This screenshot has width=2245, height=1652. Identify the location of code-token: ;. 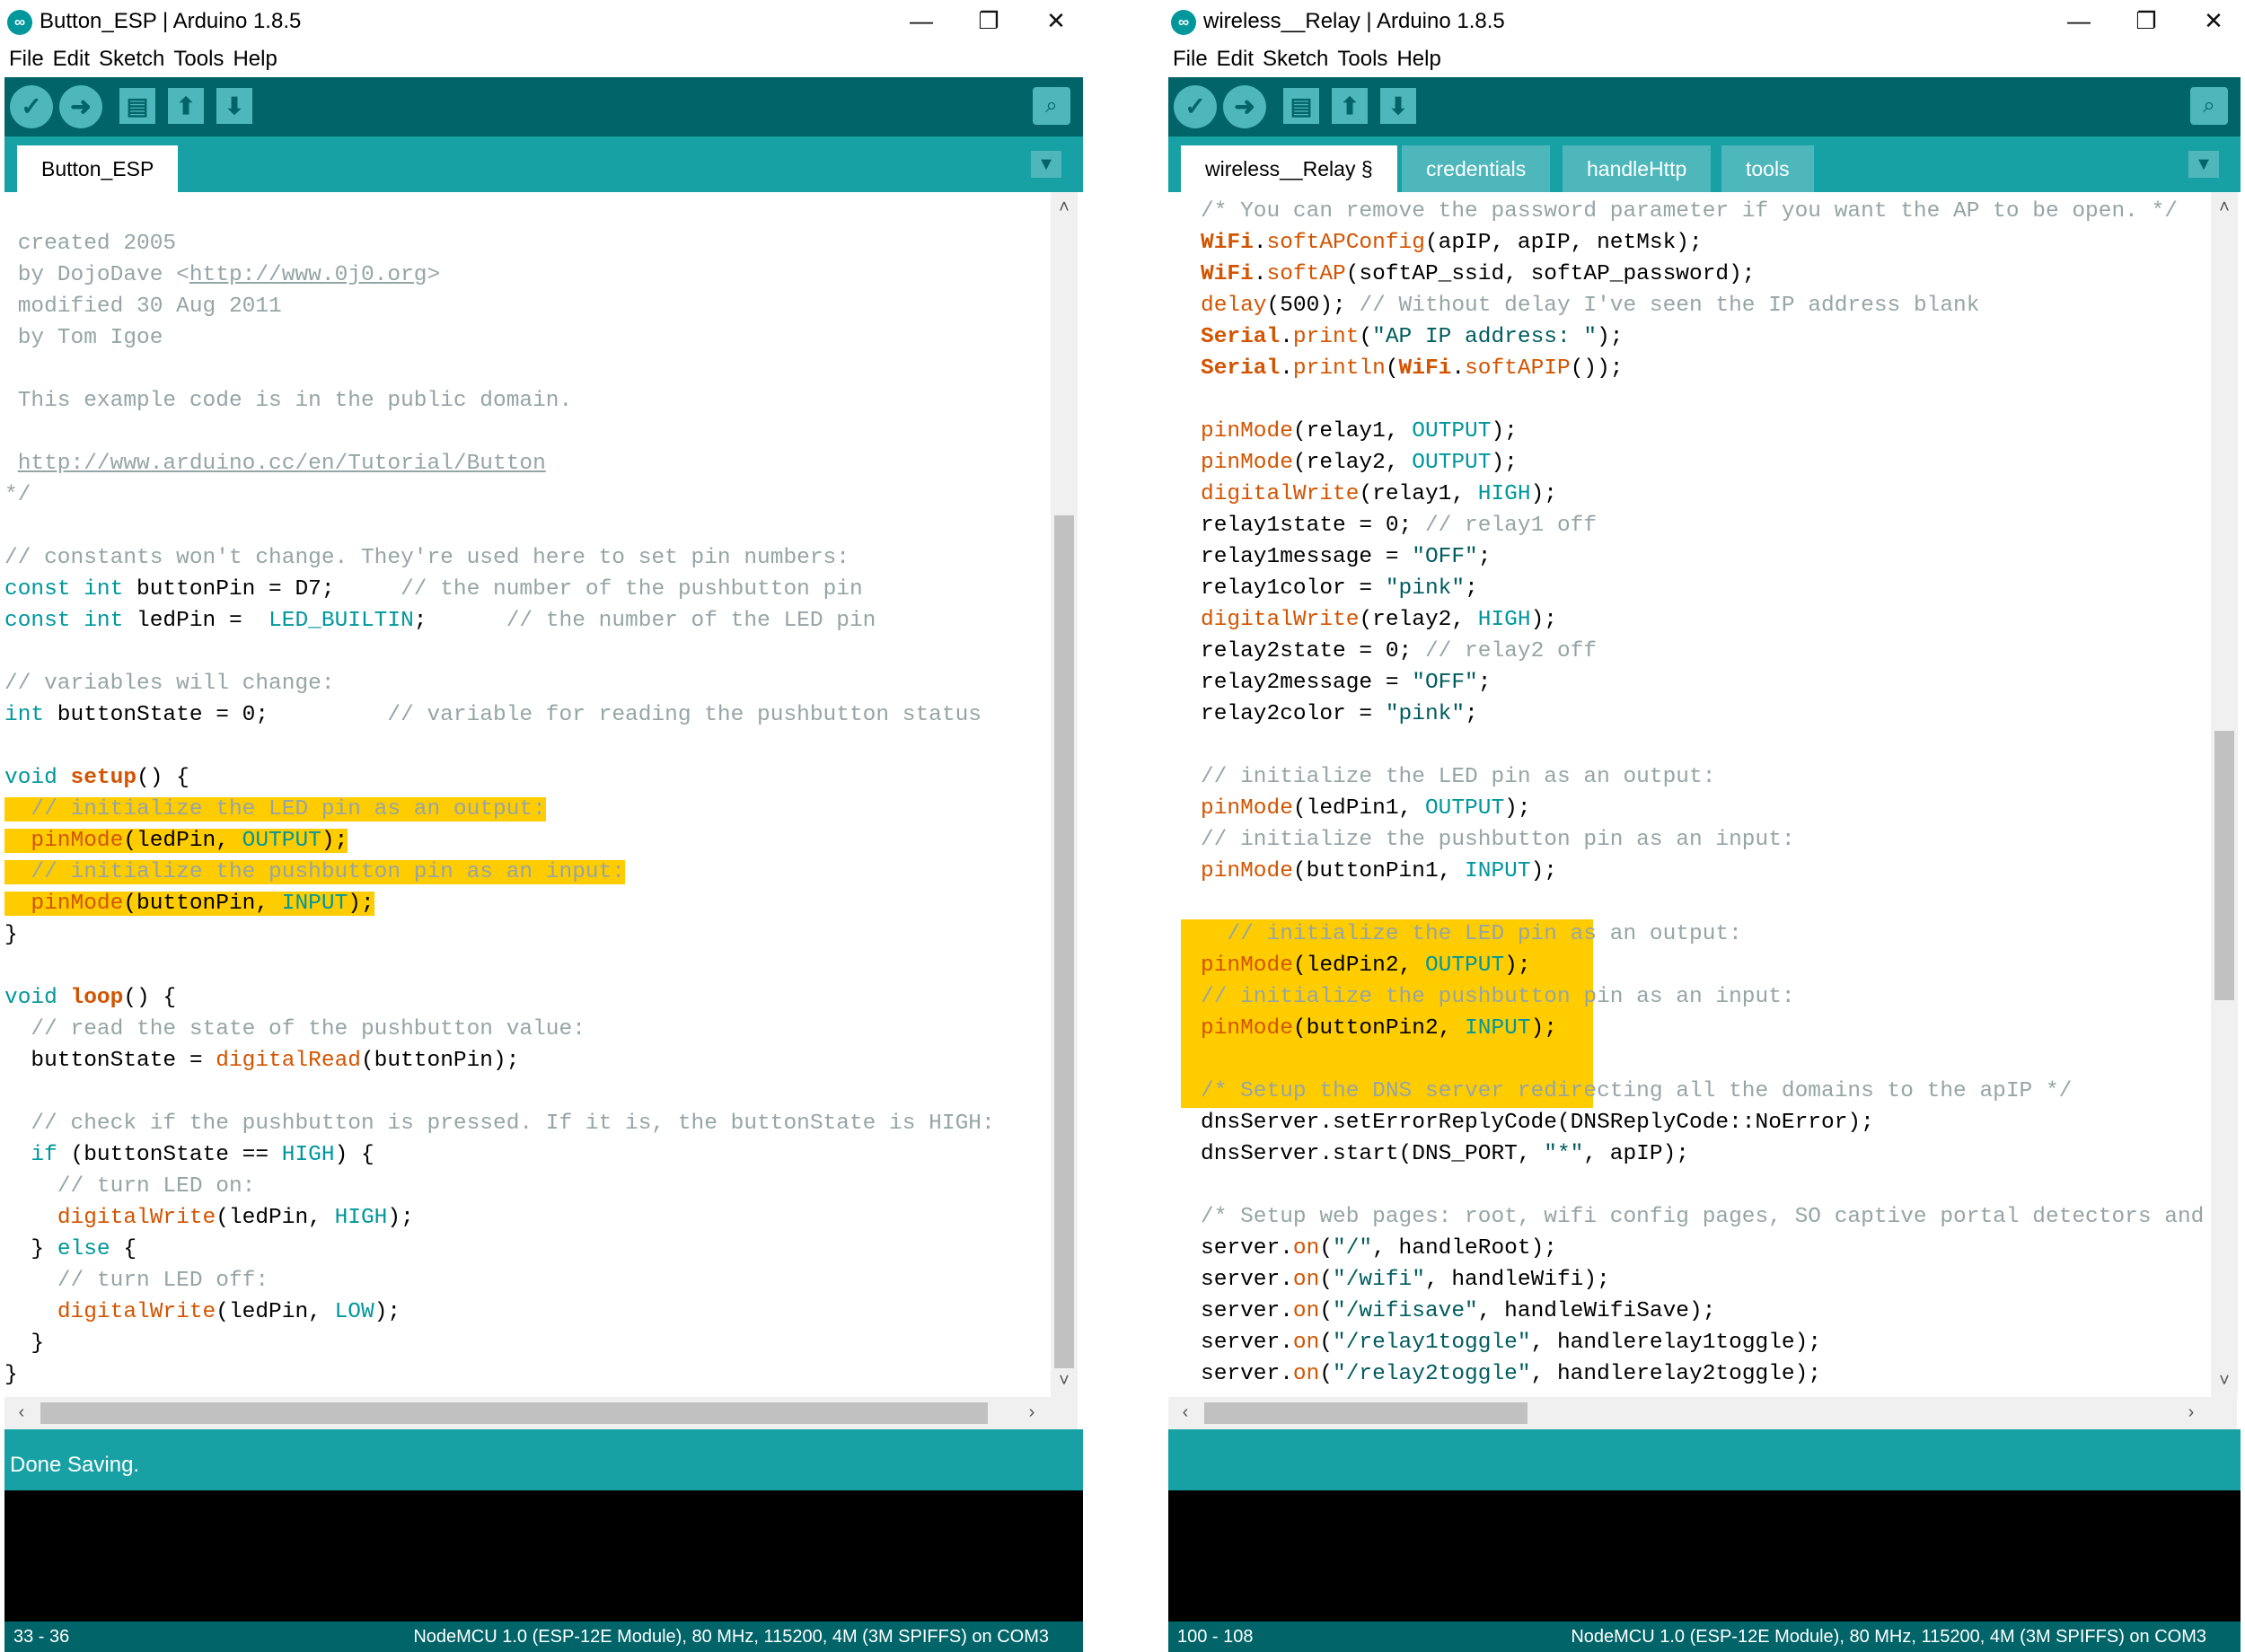
(1484, 683).